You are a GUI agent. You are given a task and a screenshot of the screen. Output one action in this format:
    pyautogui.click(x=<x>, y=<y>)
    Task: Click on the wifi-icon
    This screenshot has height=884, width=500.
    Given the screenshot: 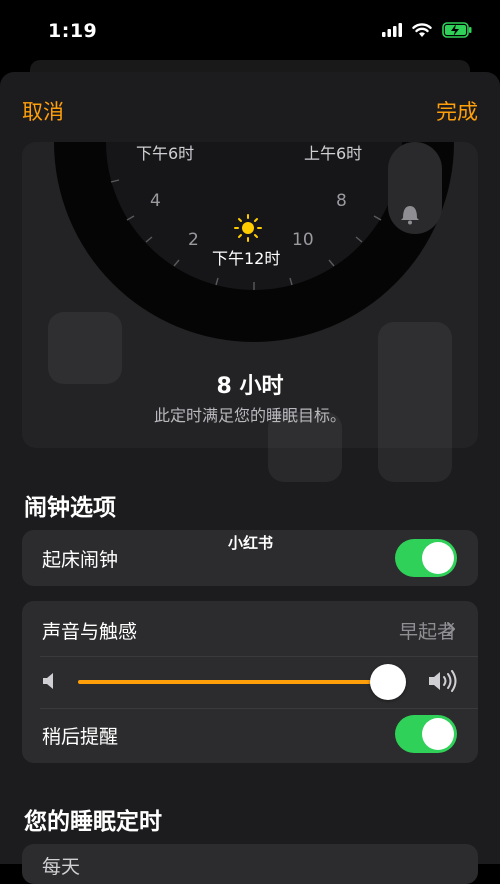 What is the action you would take?
    pyautogui.click(x=422, y=29)
    